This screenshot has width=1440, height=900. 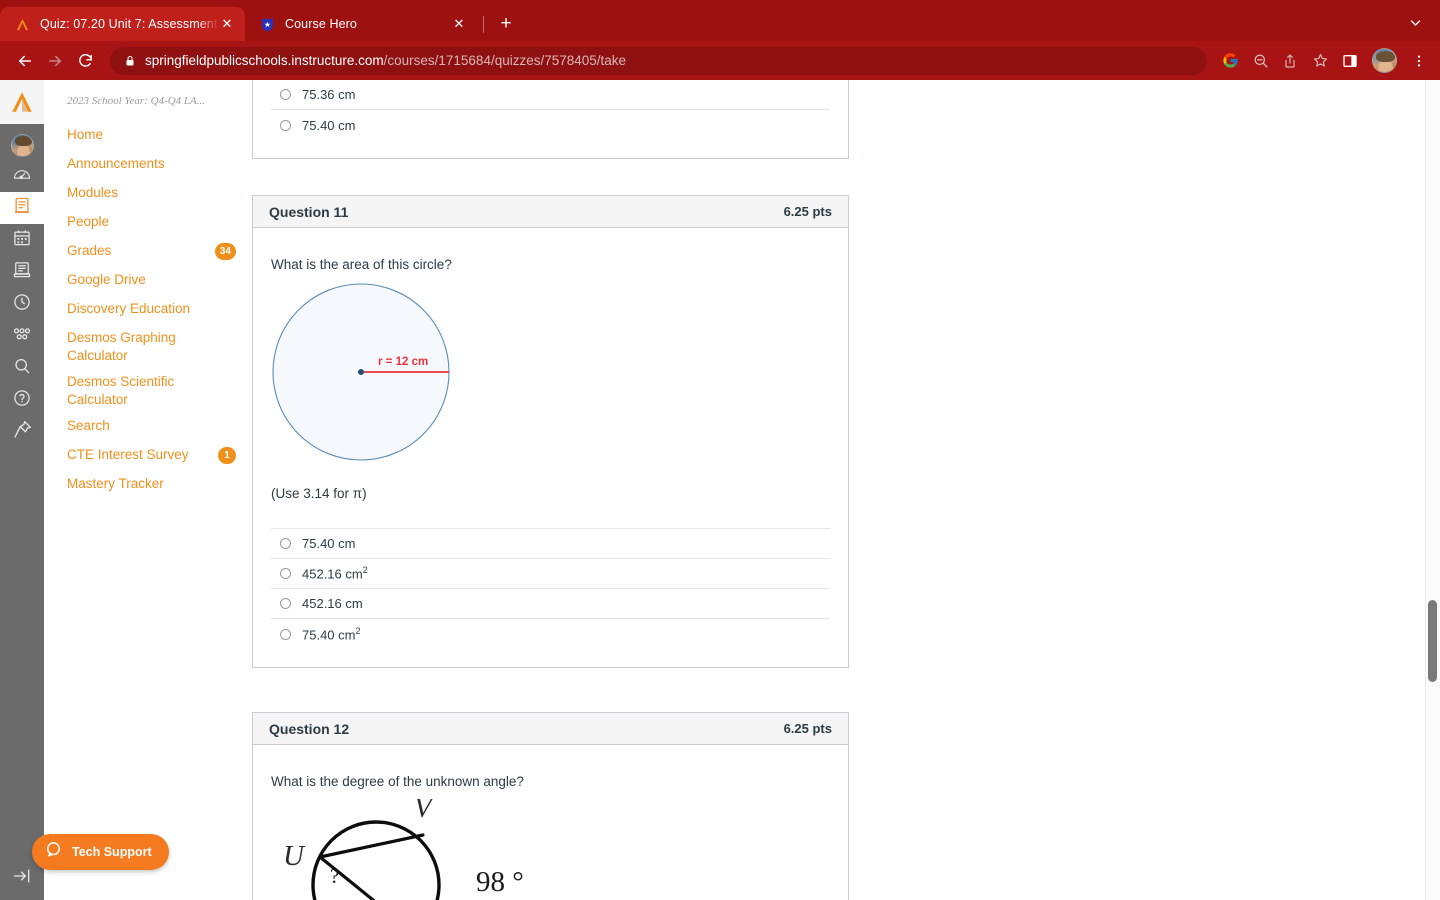 I want to click on toolbar-actions, so click(x=1327, y=61).